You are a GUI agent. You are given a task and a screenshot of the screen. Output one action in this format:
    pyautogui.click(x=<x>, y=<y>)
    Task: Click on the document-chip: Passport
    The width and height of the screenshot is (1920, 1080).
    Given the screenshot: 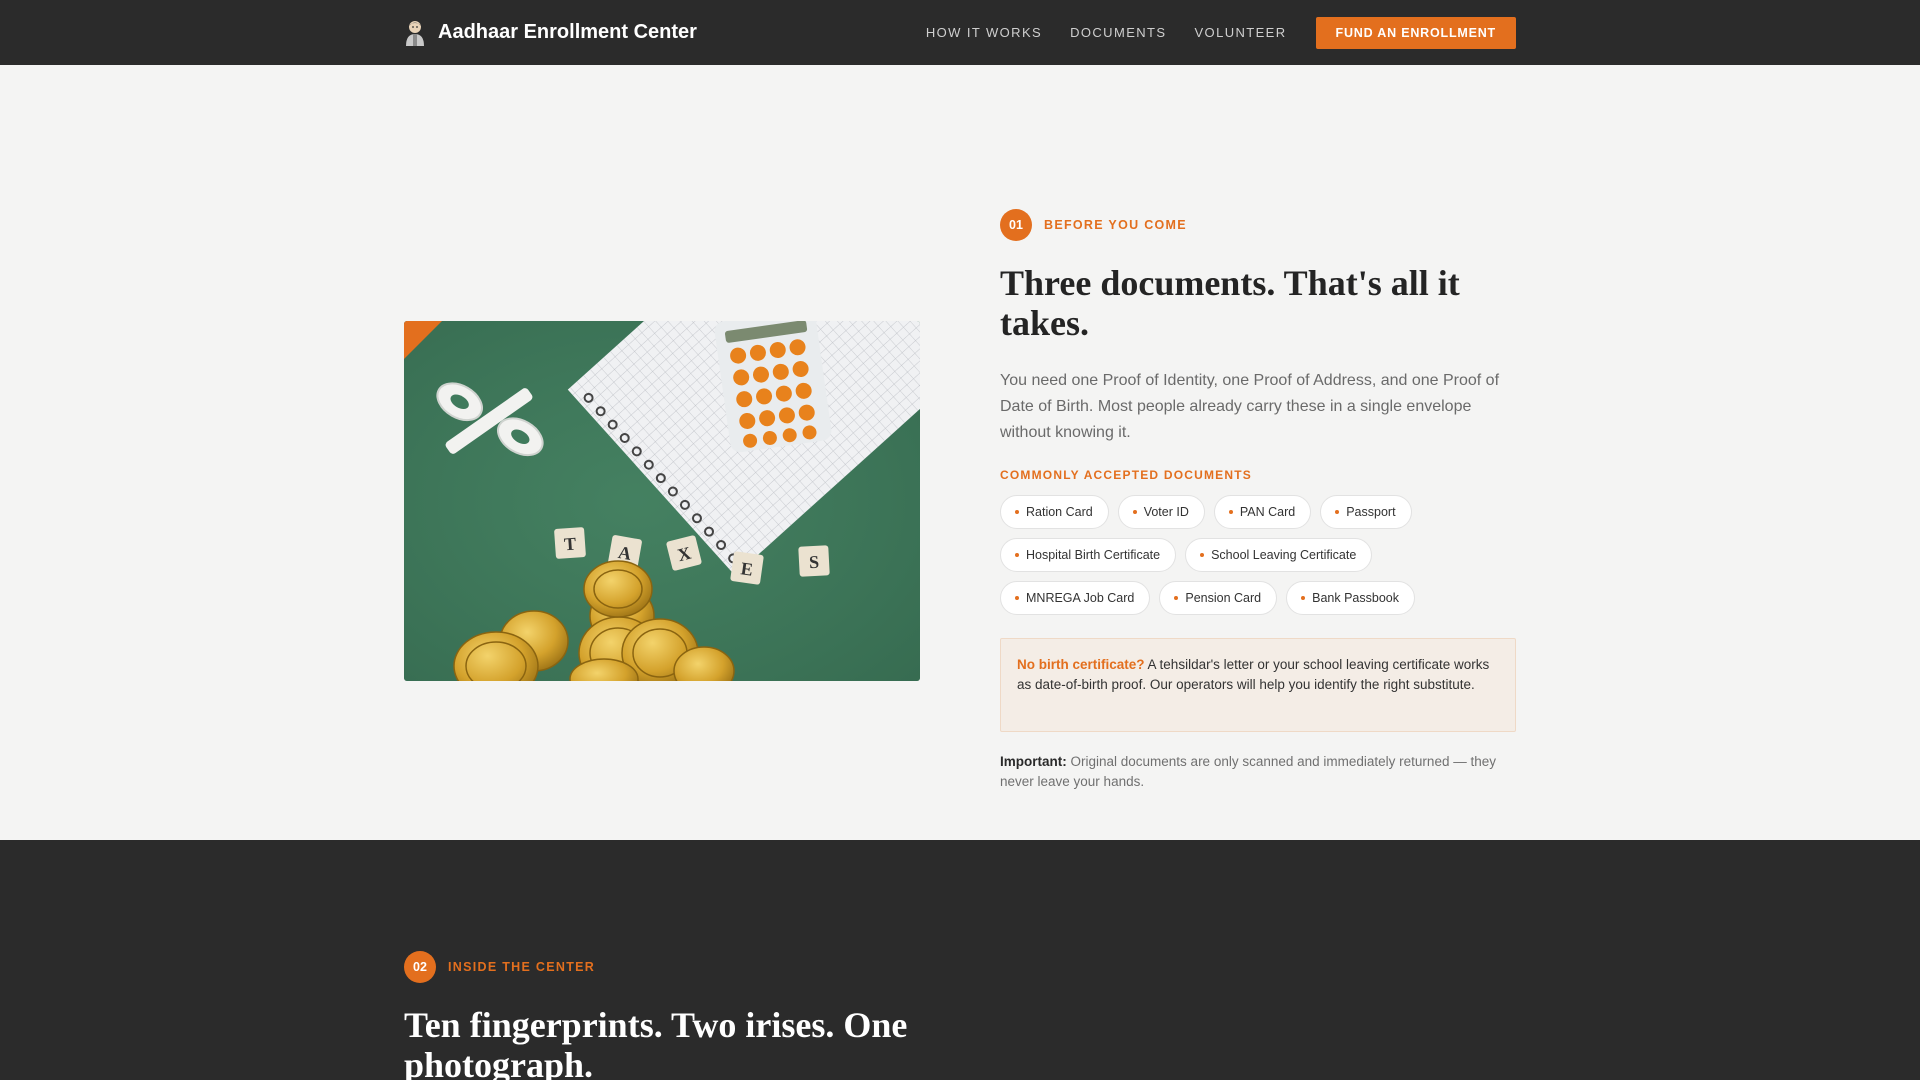 What is the action you would take?
    pyautogui.click(x=1366, y=512)
    